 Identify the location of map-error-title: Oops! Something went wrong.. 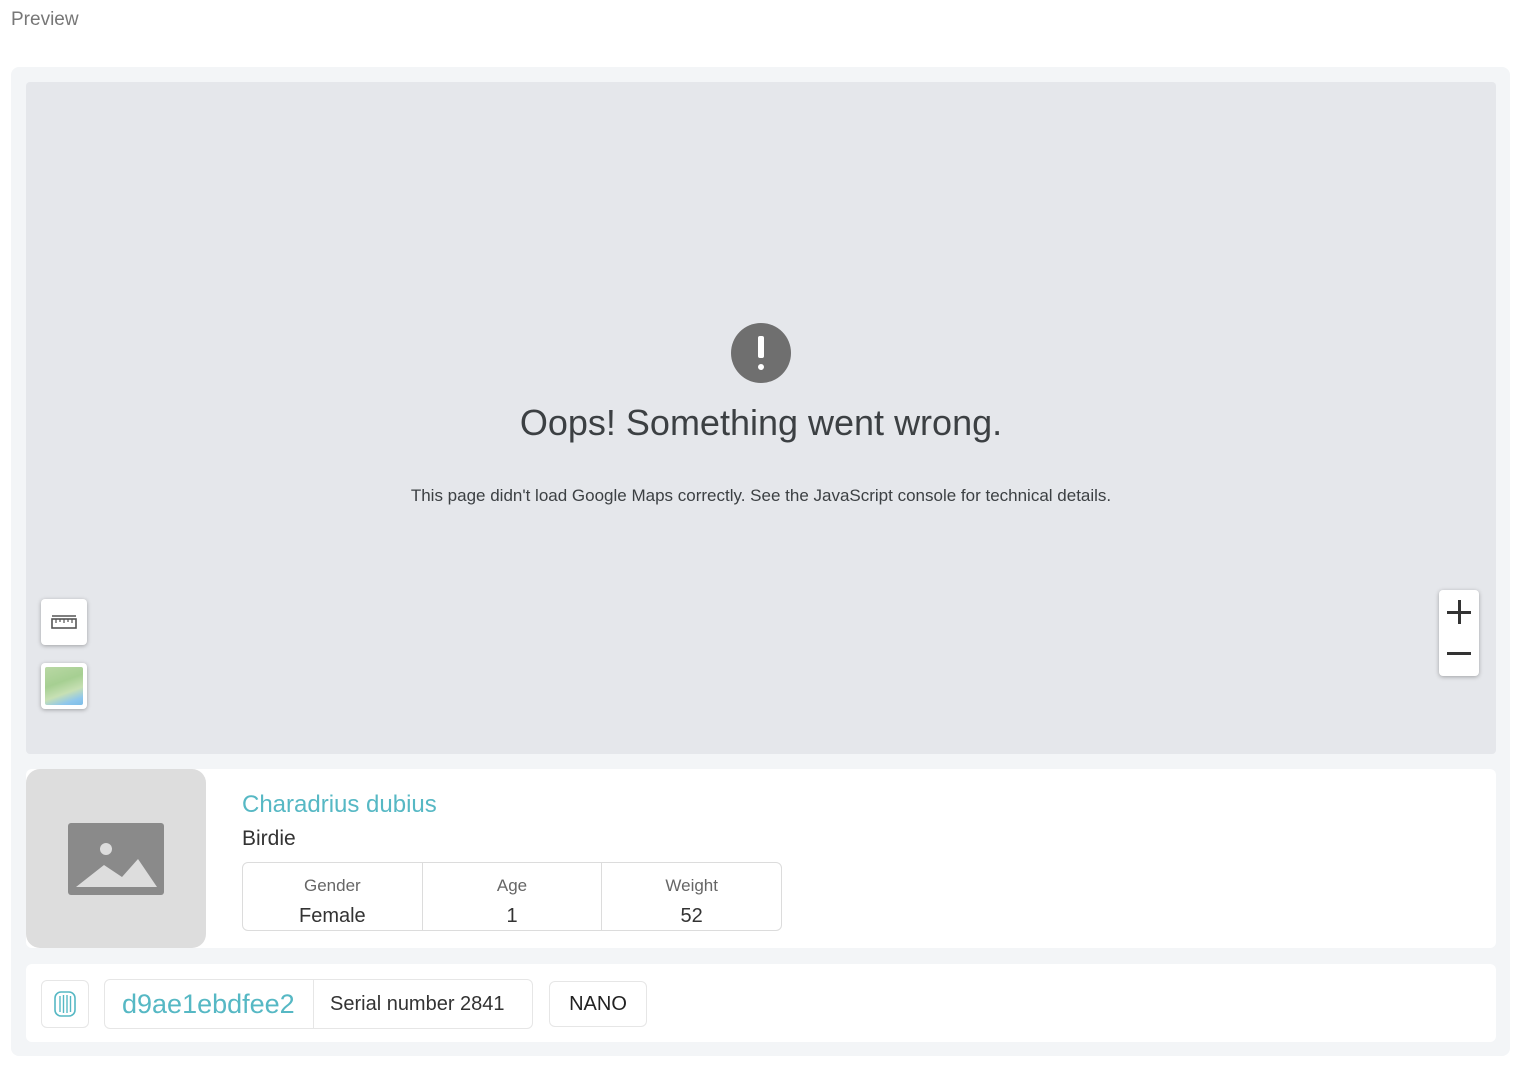
(761, 422).